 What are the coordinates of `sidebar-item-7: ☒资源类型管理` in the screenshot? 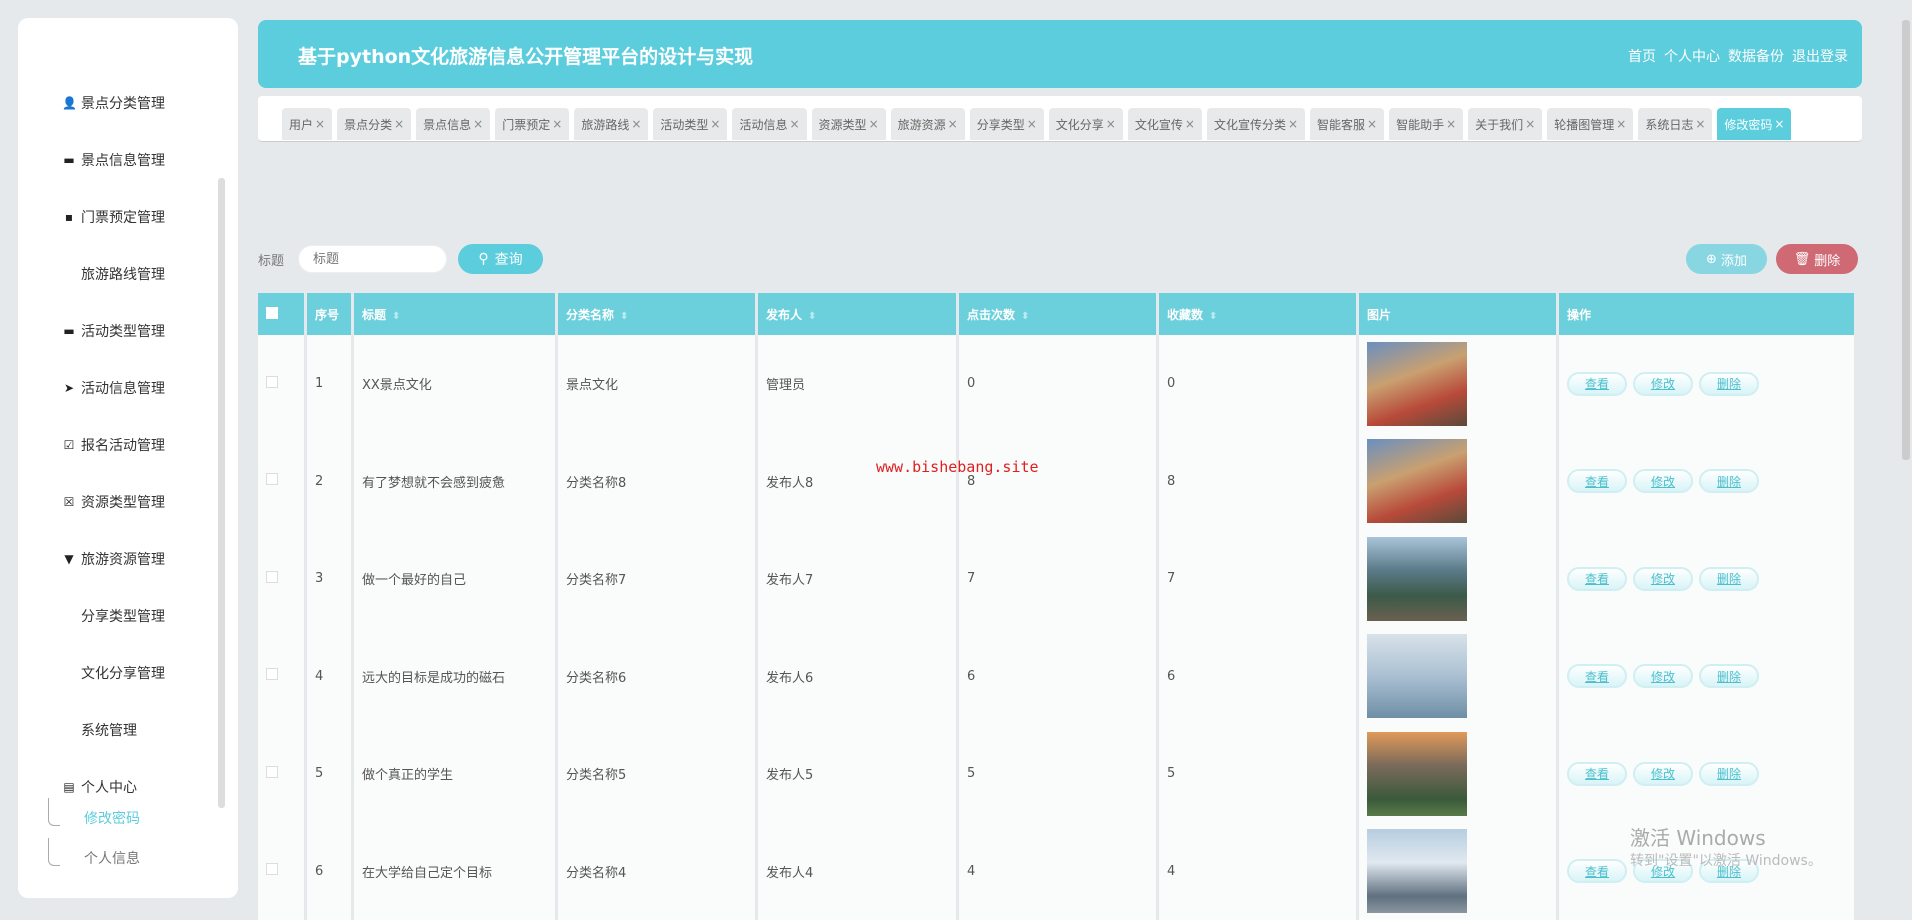 It's located at (113, 502).